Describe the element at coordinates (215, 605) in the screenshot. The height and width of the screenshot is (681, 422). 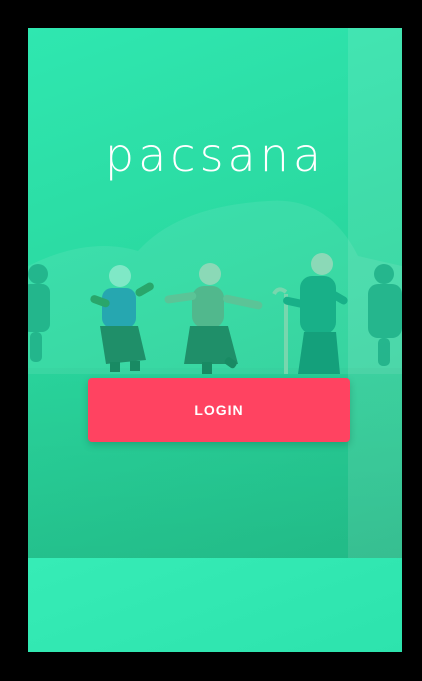
I see `bottom-band` at that location.